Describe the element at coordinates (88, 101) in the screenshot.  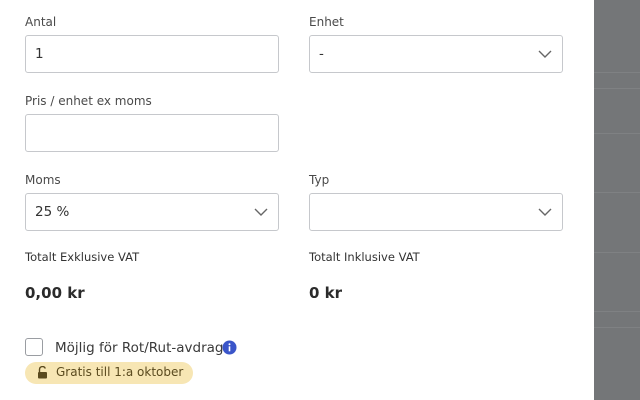
I see `price-label: Pris / enhet ex moms` at that location.